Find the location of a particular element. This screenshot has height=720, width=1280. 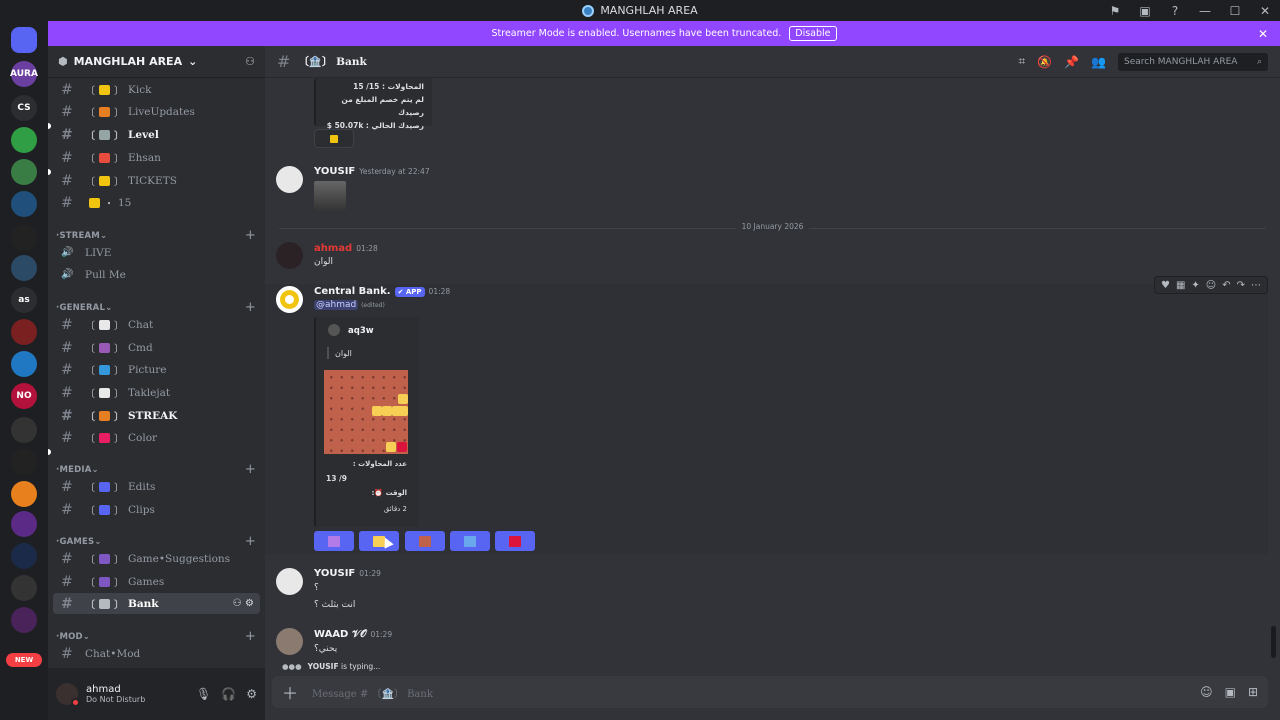

sparkle-reaction-icon: ✦ is located at coordinates (1195, 285).